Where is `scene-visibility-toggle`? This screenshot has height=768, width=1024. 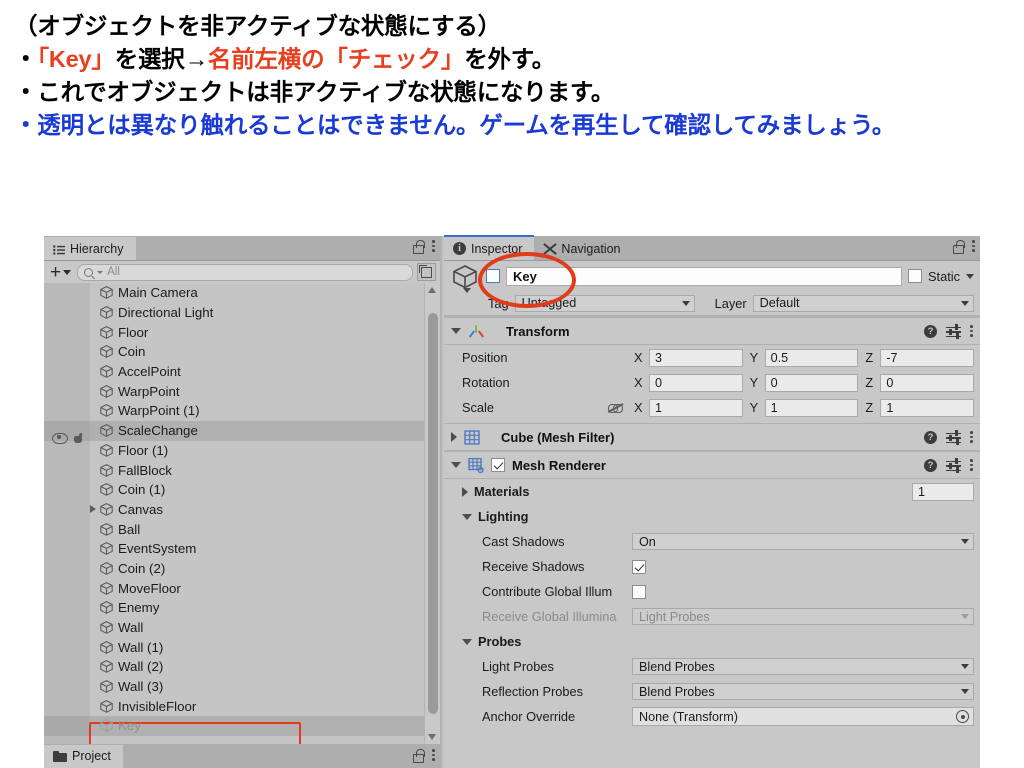
scene-visibility-toggle is located at coordinates (426, 272).